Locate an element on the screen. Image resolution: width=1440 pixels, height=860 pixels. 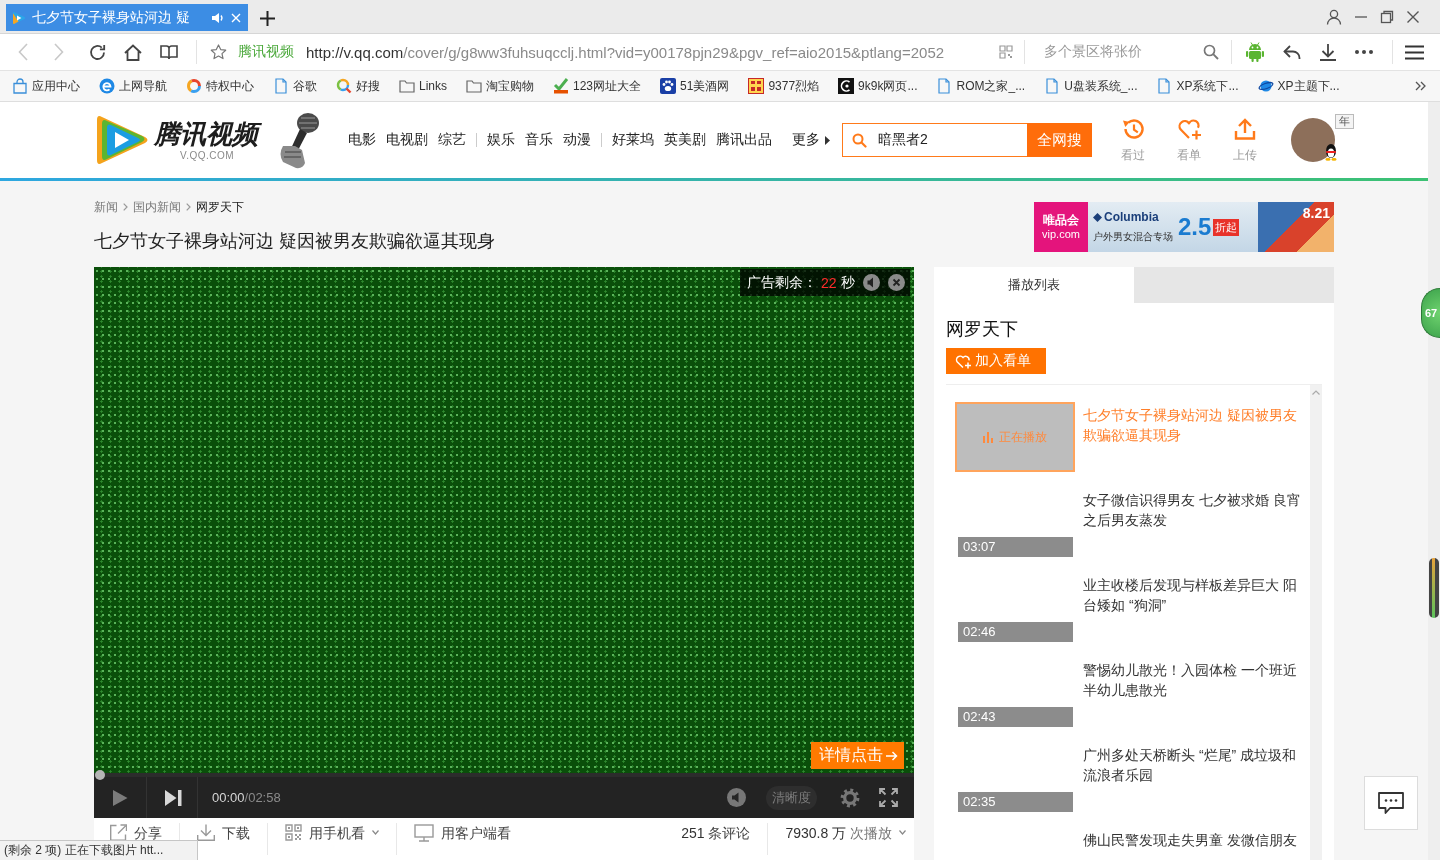
reply-icon is located at coordinates (1292, 52).